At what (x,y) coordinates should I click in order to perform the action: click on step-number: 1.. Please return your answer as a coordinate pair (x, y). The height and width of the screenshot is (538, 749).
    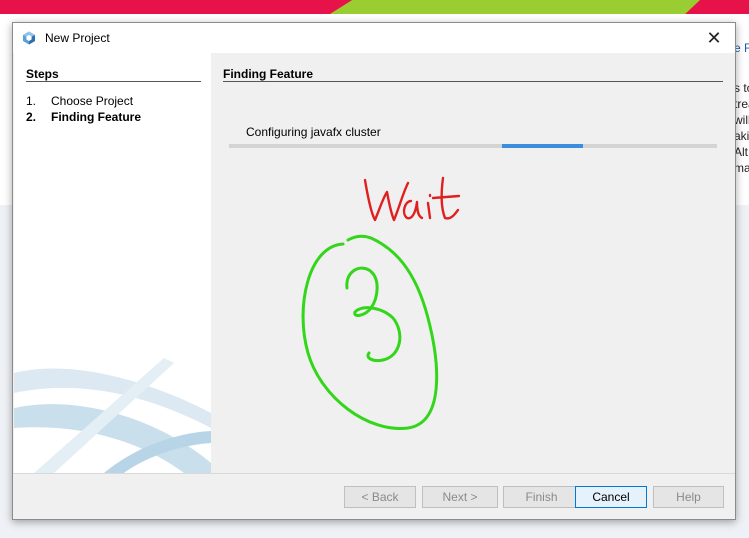
    Looking at the image, I should click on (31, 101).